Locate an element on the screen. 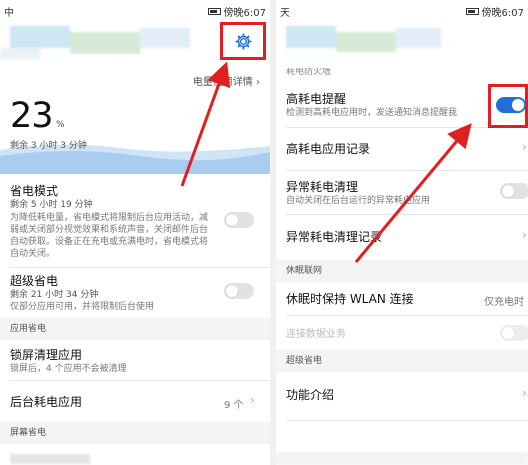  lock-clean-title: 锁屏清理应用 is located at coordinates (46, 355).